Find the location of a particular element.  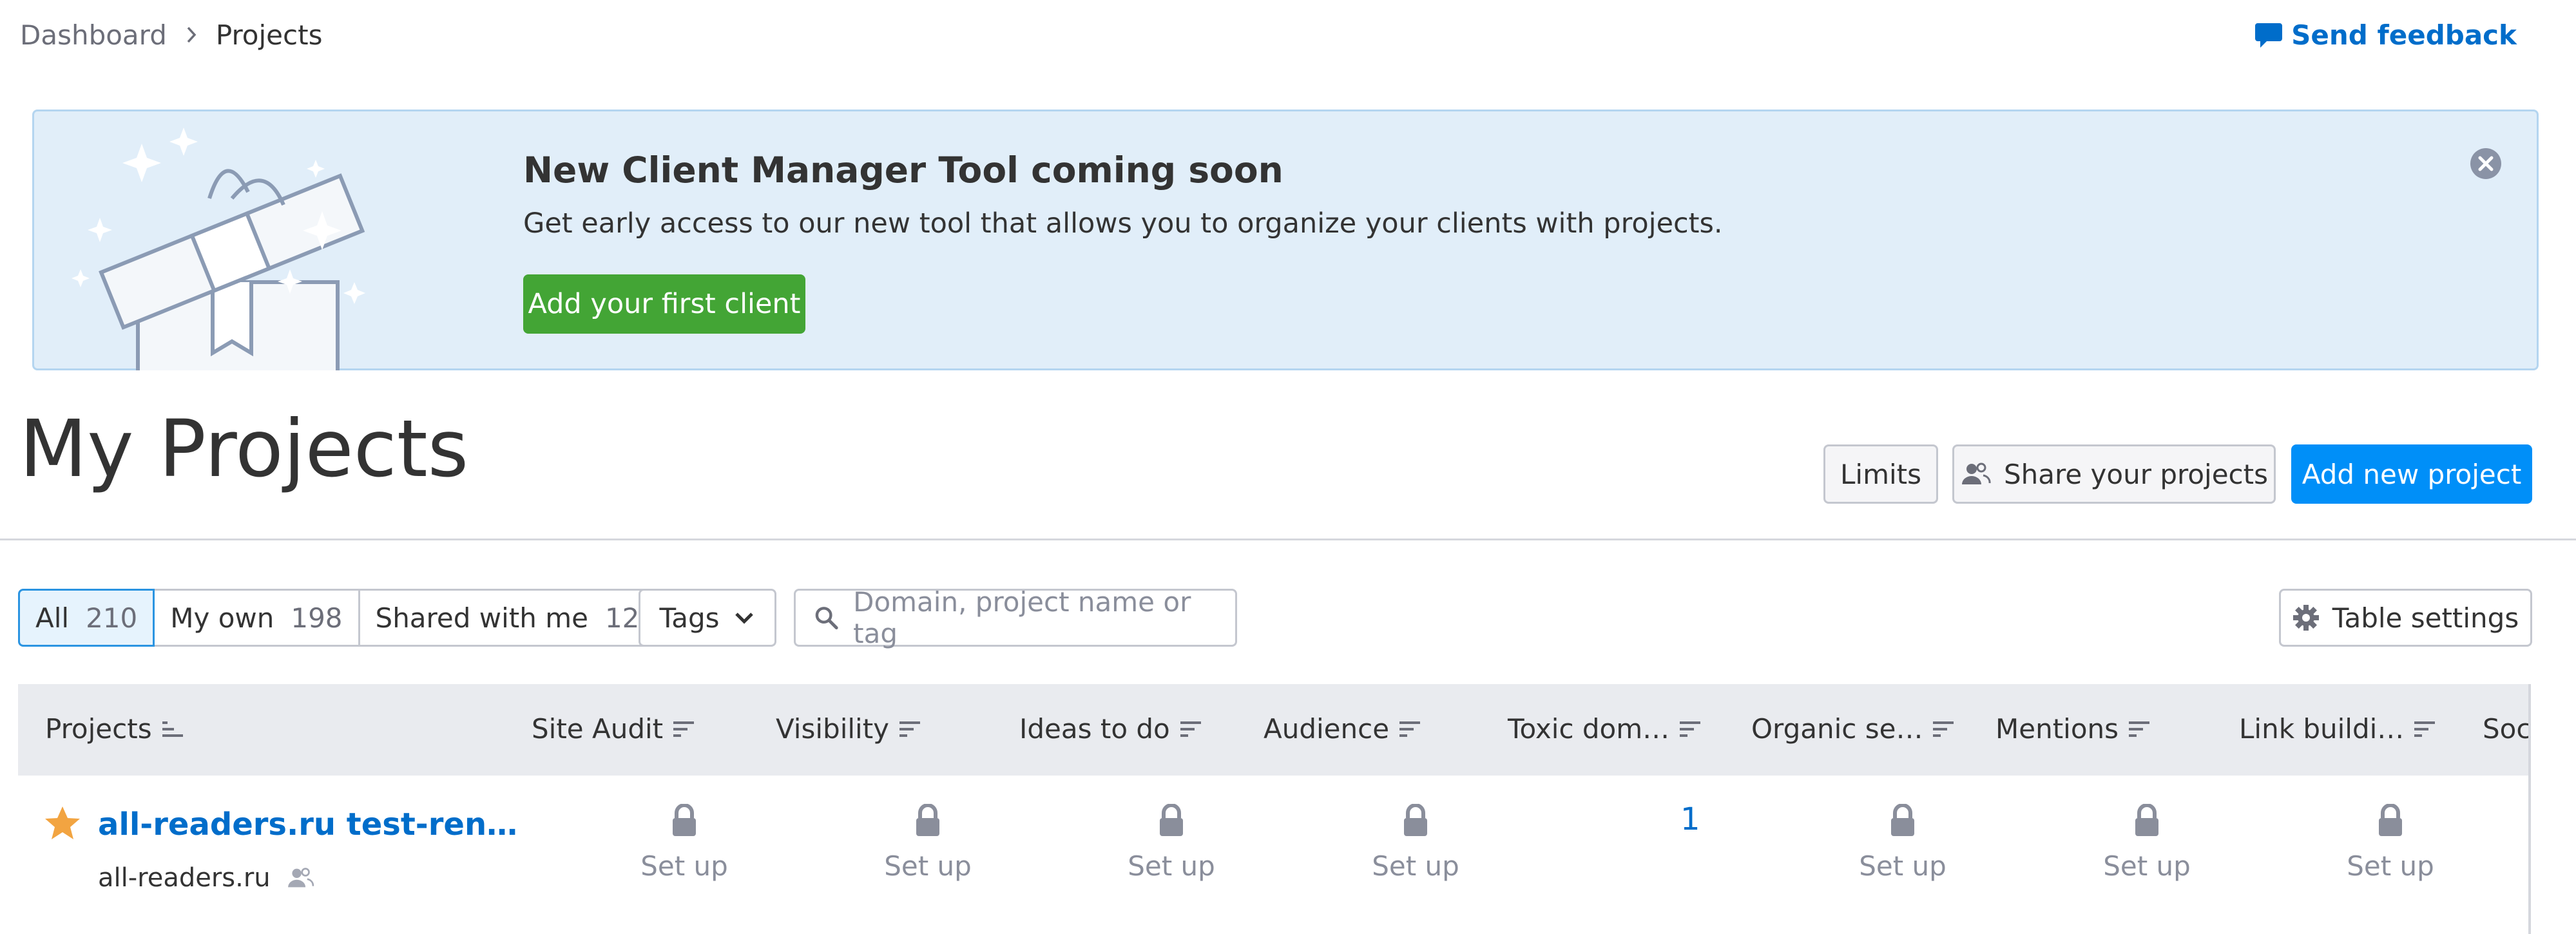

limits-button: Limits is located at coordinates (1880, 474).